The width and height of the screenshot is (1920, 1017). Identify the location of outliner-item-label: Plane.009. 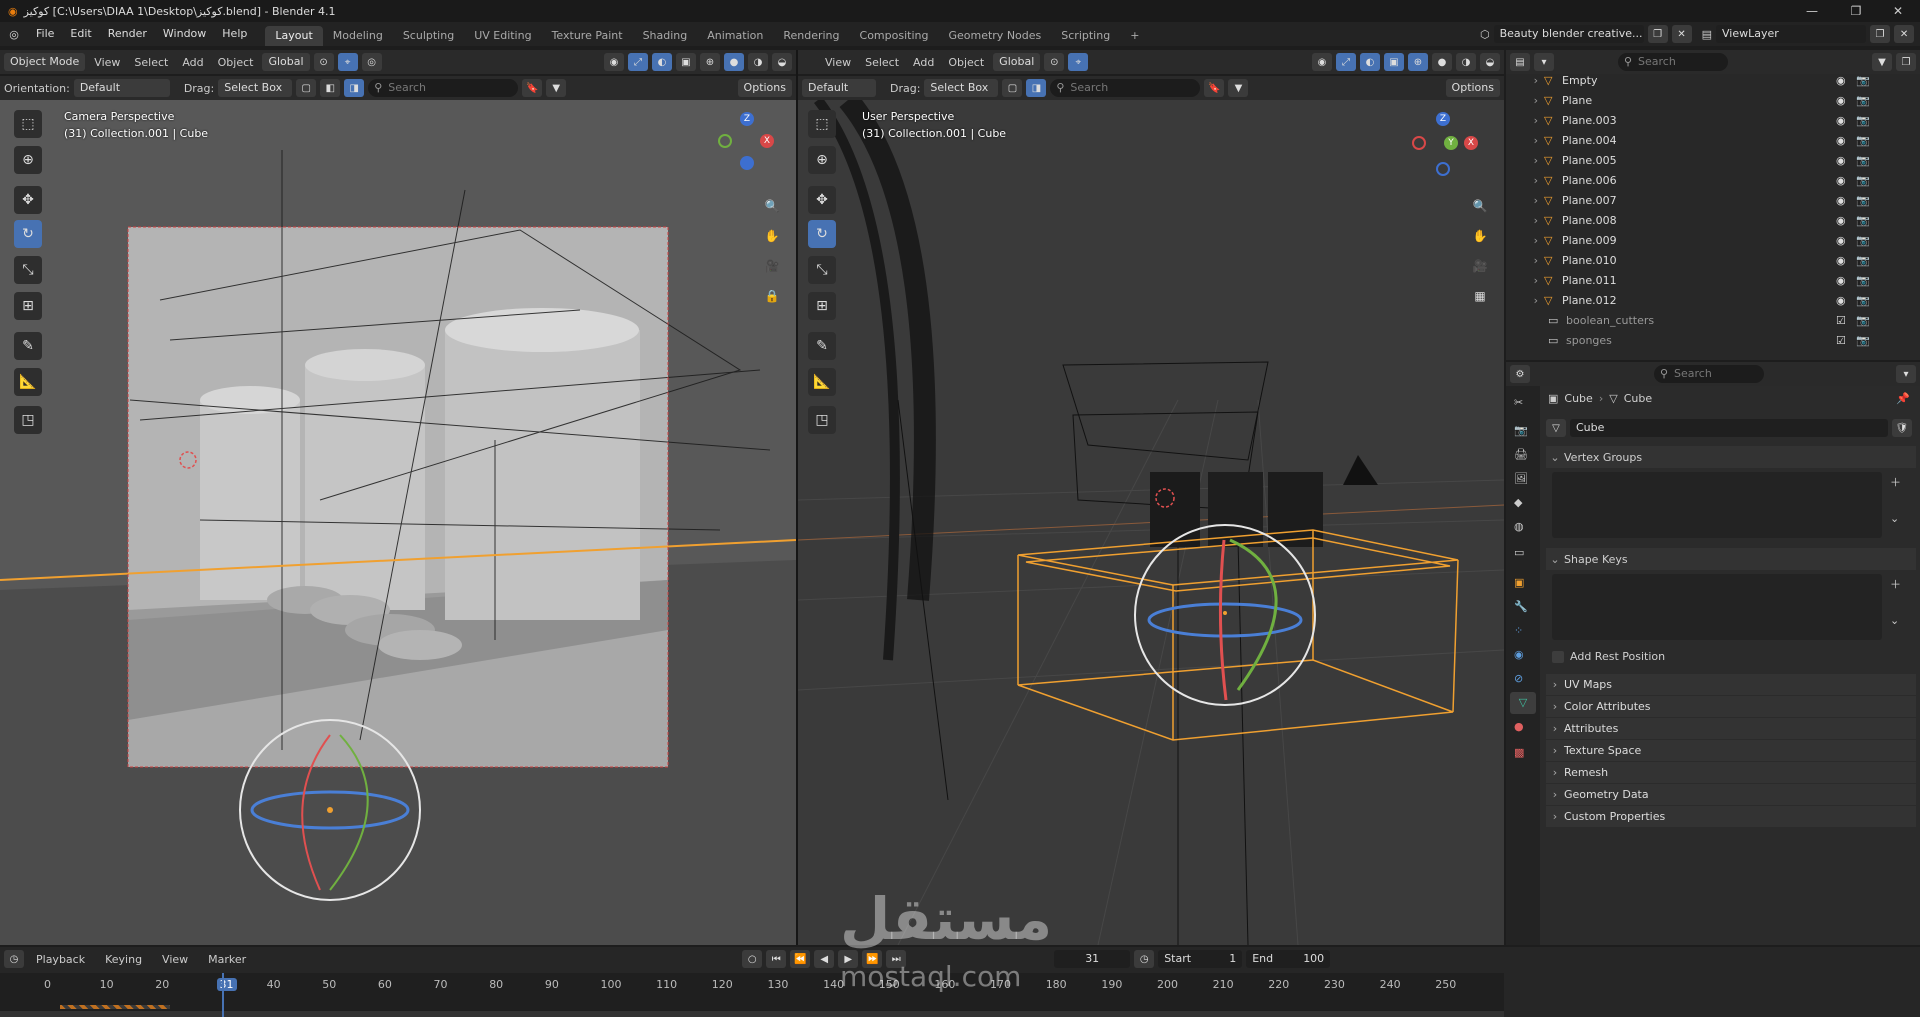
(1589, 240).